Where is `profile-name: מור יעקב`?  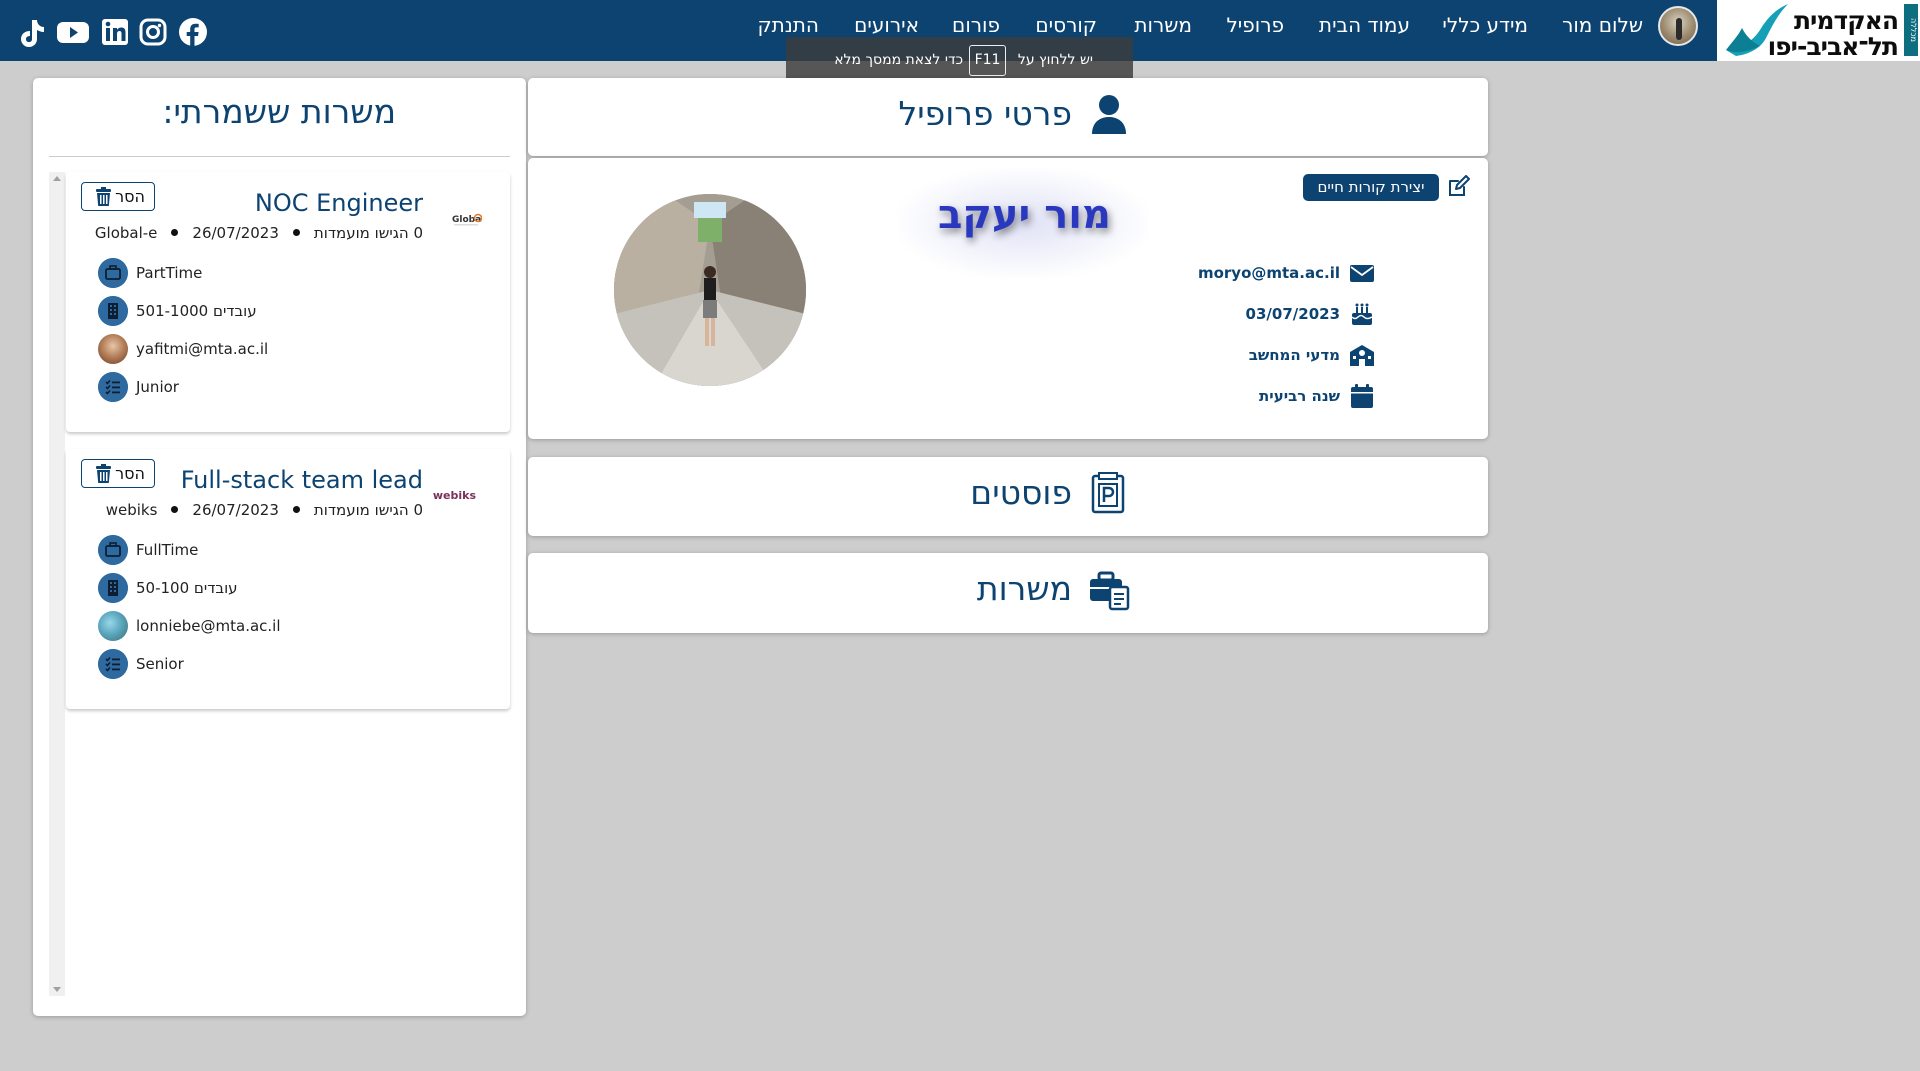 profile-name: מור יעקב is located at coordinates (1024, 215).